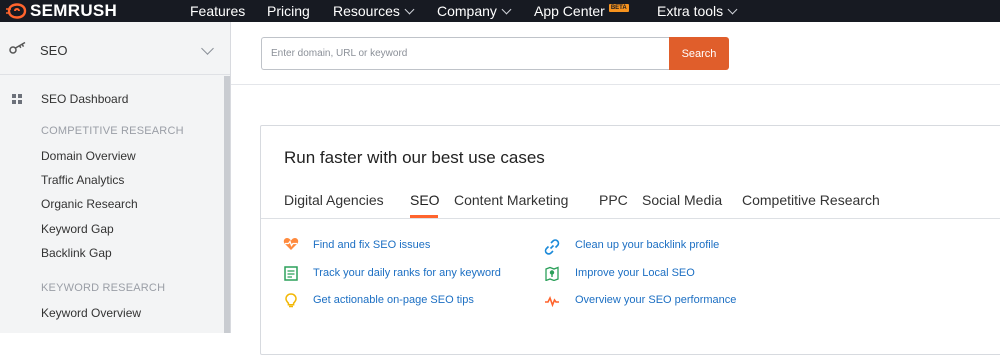 The width and height of the screenshot is (1000, 355). Describe the element at coordinates (569, 11) in the screenshot. I see `nav-app-center-label: App Center` at that location.